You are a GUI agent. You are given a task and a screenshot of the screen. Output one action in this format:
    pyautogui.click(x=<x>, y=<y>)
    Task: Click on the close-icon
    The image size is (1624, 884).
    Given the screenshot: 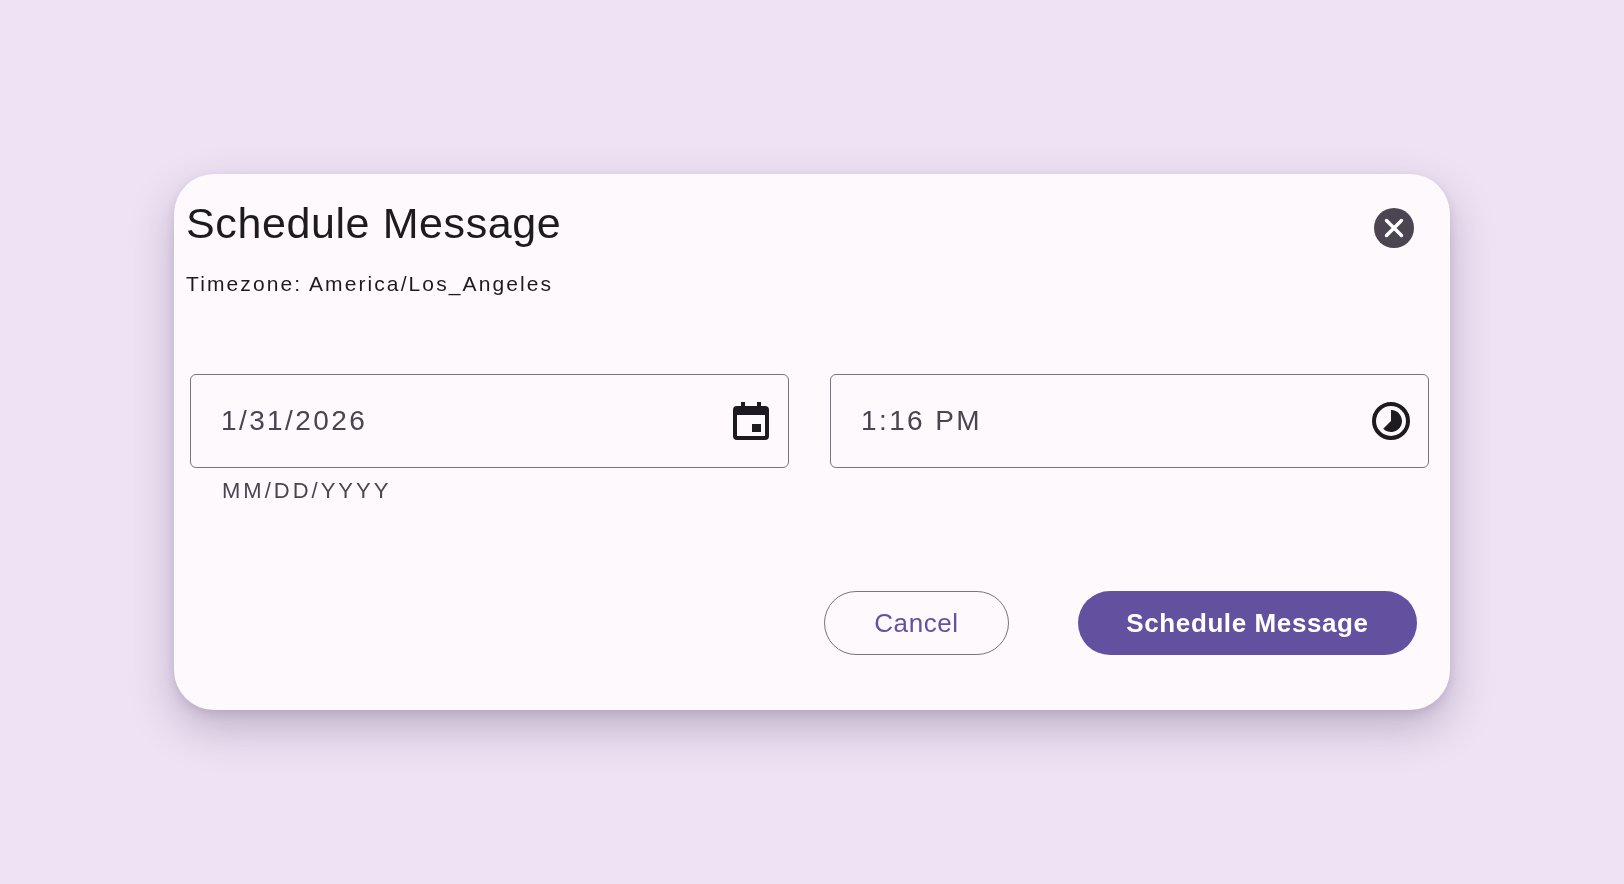 What is the action you would take?
    pyautogui.click(x=1394, y=228)
    